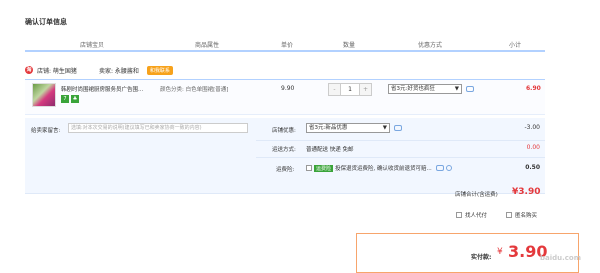 Image resolution: width=600 pixels, height=273 pixels. I want to click on column-discount: 优惠方式, so click(430, 45).